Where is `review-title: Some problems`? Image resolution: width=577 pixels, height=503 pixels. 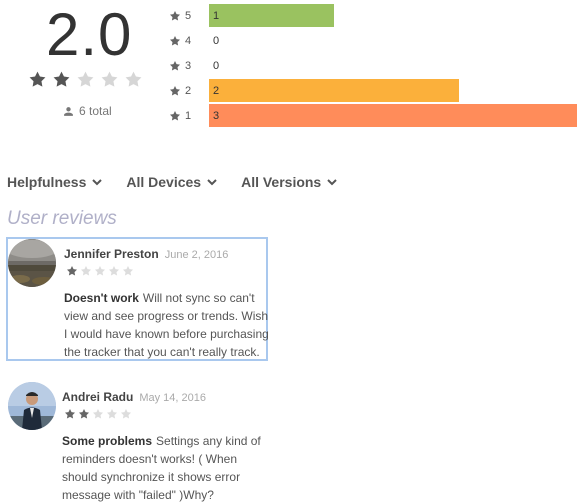
review-title: Some problems is located at coordinates (107, 441).